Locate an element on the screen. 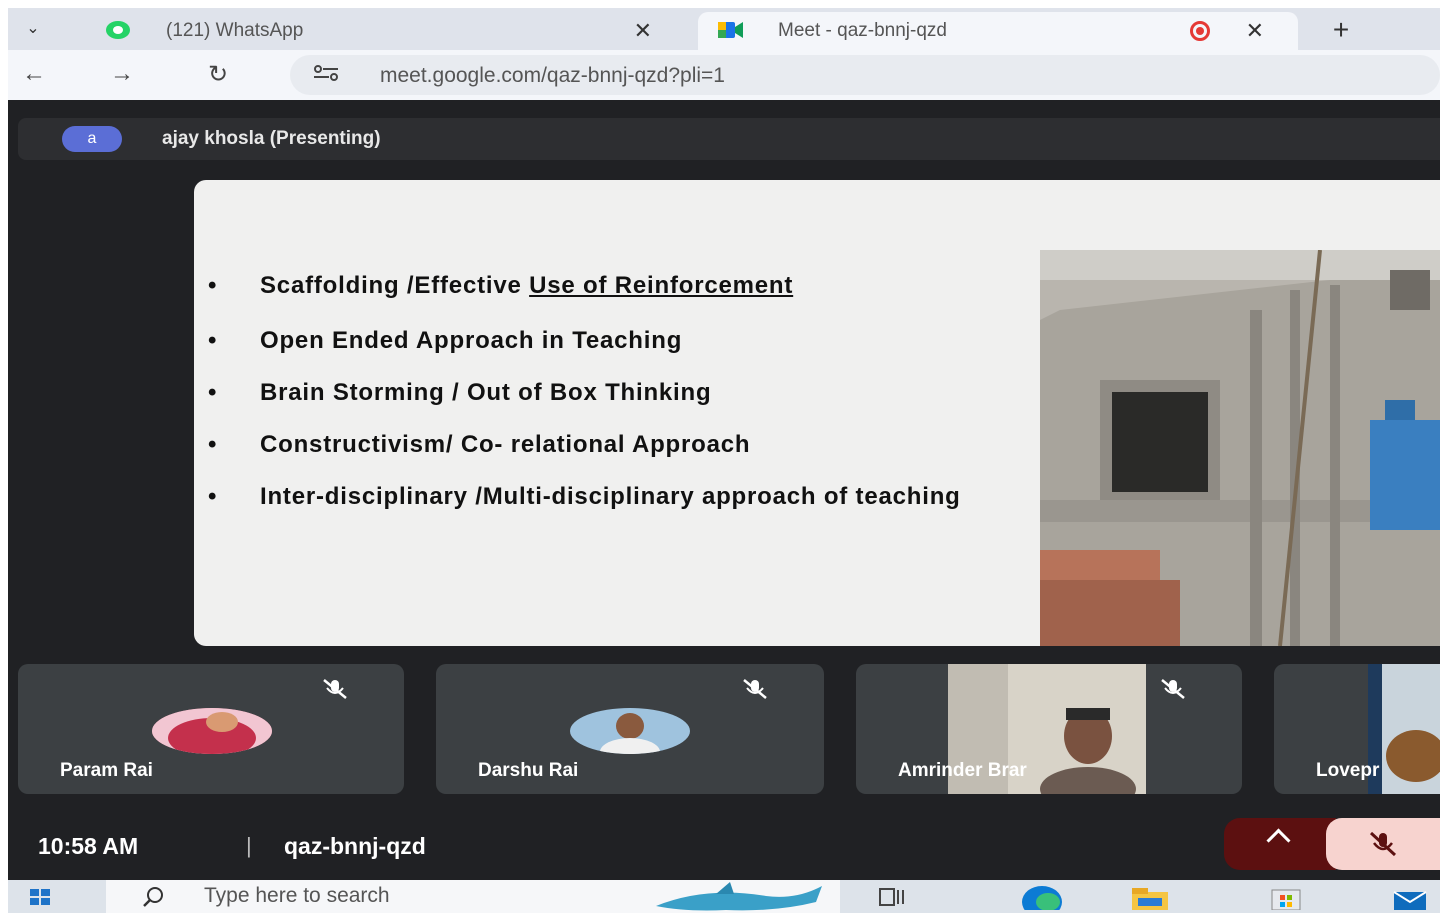 The image size is (1440, 913). file-explorer-icon is located at coordinates (1150, 897).